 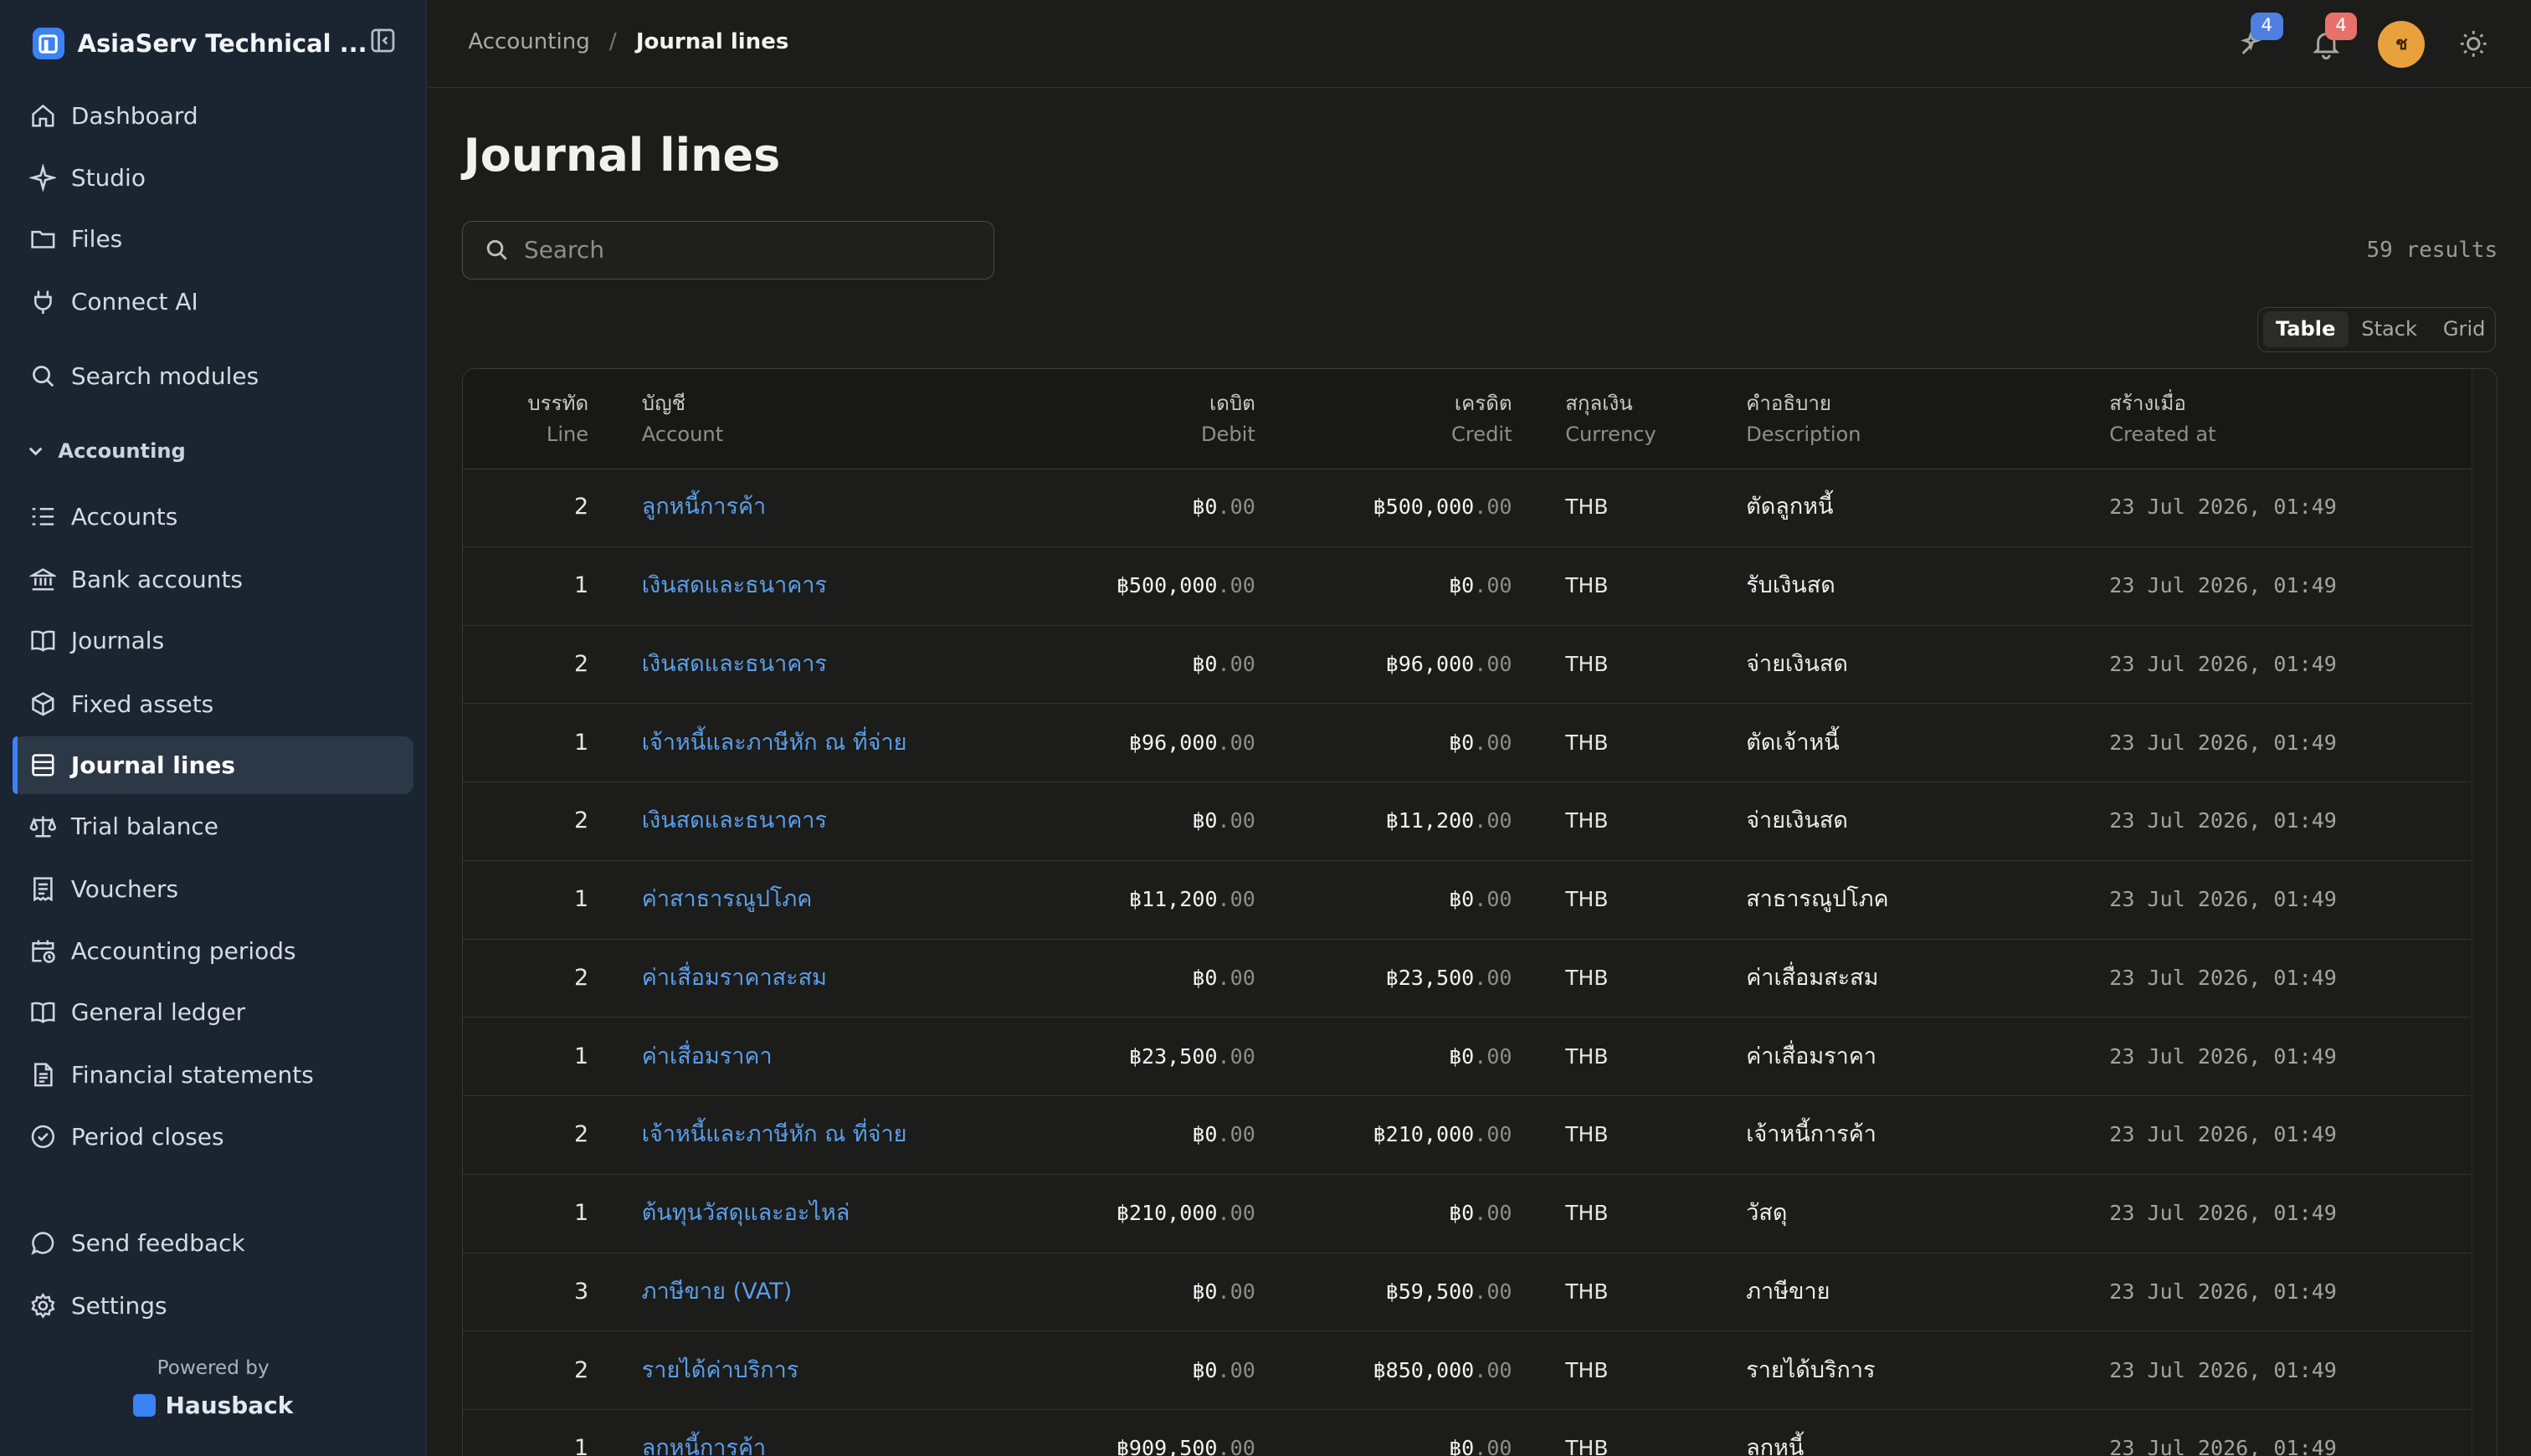 I want to click on nav-accounts: Accounts, so click(x=213, y=517).